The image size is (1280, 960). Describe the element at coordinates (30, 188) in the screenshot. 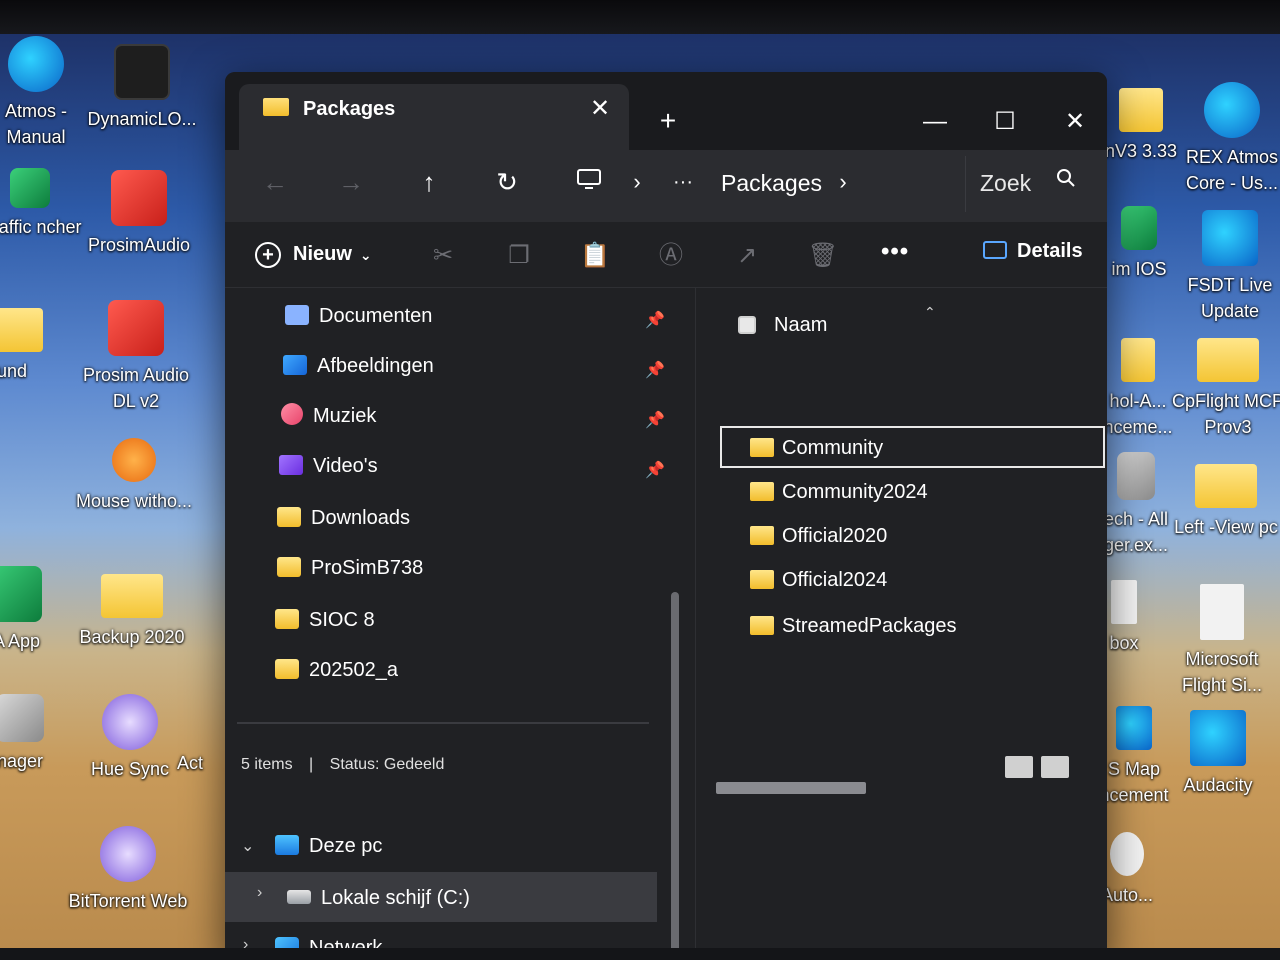

I see `traffic-icon` at that location.